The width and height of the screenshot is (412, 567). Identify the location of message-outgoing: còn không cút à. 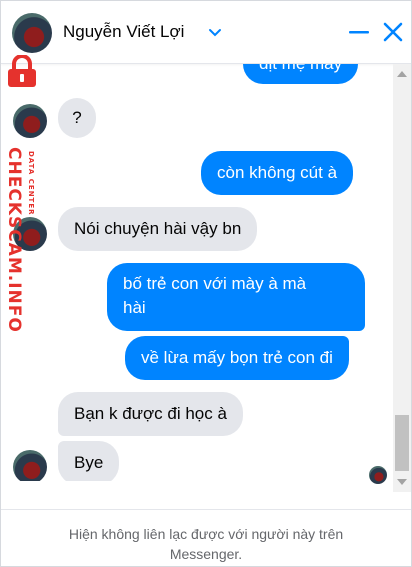
(277, 173).